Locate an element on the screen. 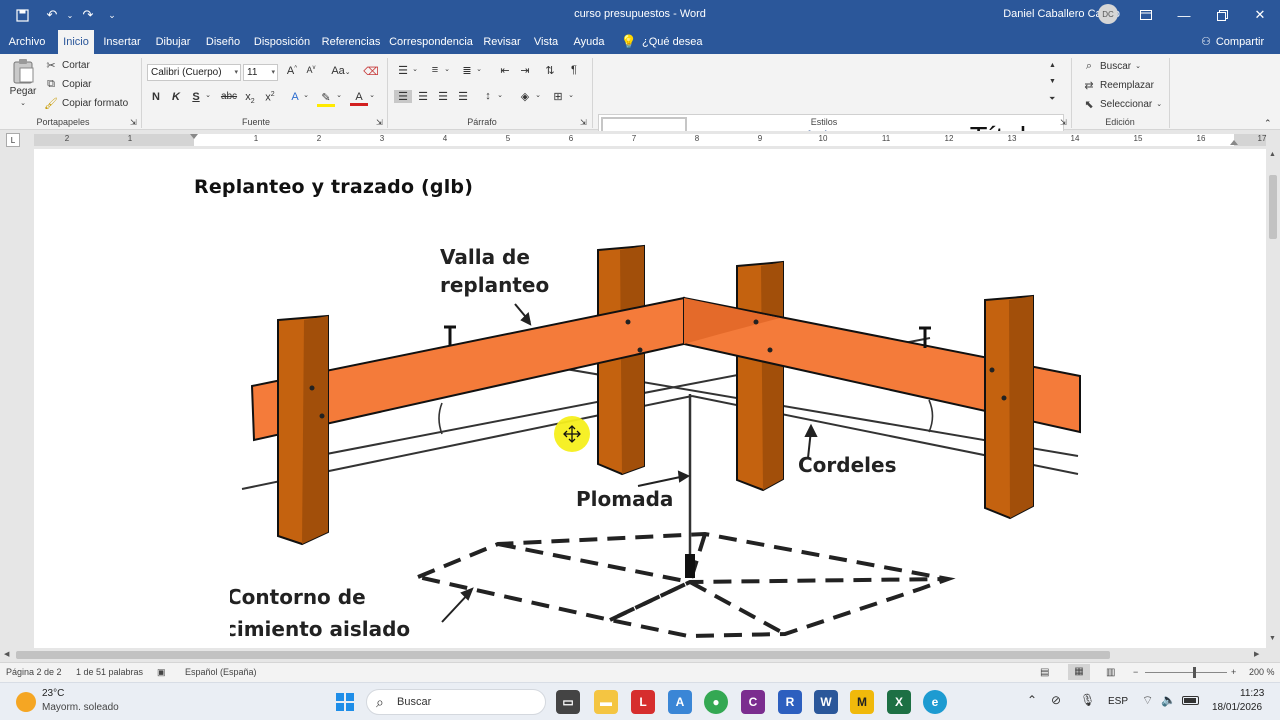 Image resolution: width=1280 pixels, height=720 pixels. underline-dropdown-icon: ⌄ is located at coordinates (208, 95).